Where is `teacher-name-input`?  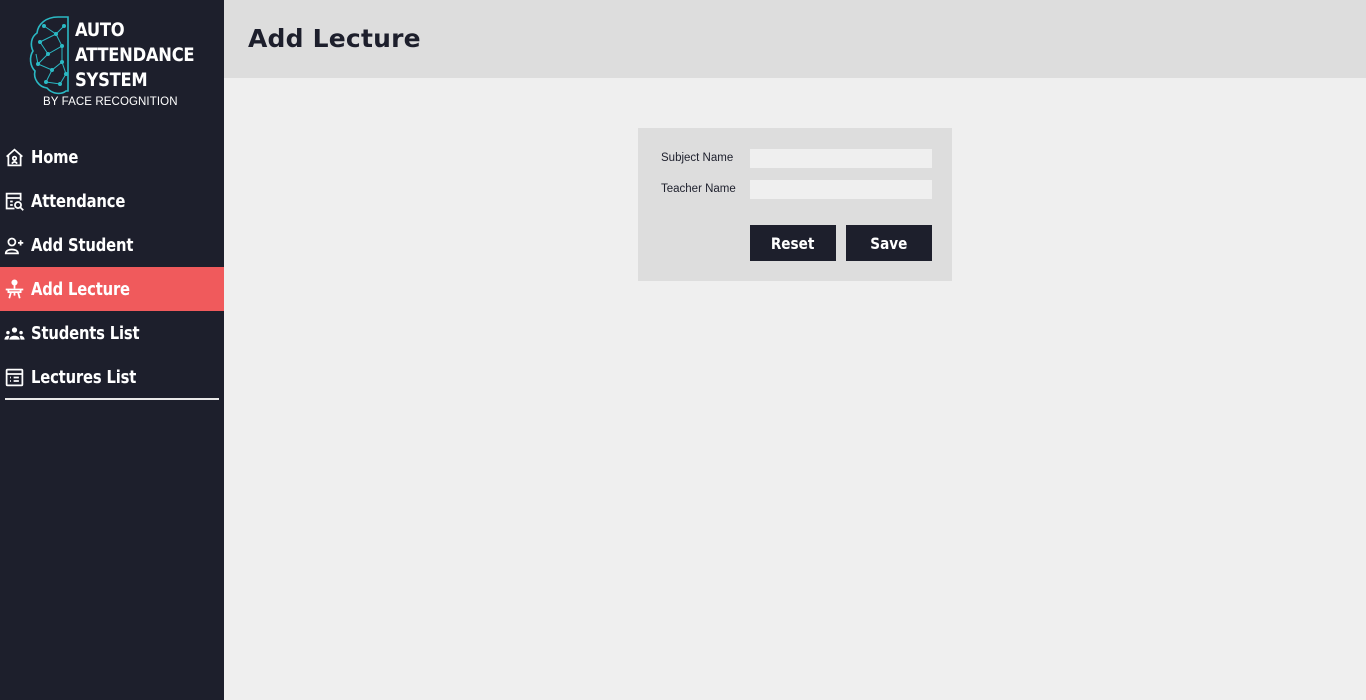
teacher-name-input is located at coordinates (841, 189).